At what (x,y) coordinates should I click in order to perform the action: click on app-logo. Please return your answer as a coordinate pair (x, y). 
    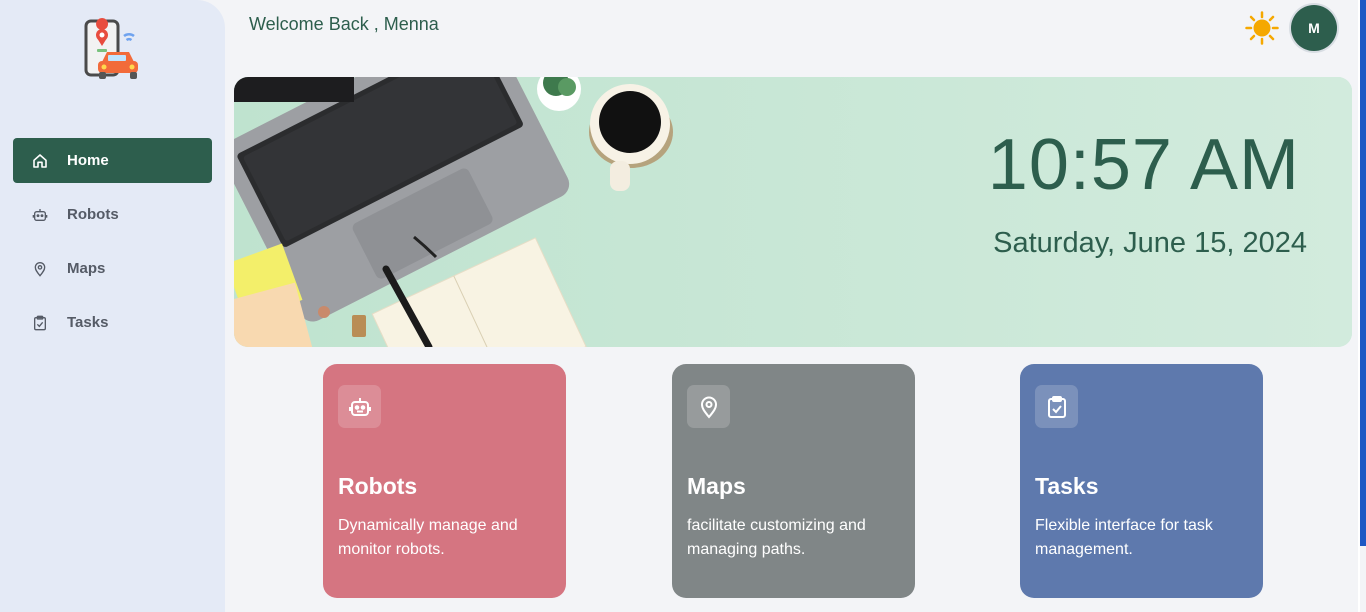
    Looking at the image, I should click on (111, 50).